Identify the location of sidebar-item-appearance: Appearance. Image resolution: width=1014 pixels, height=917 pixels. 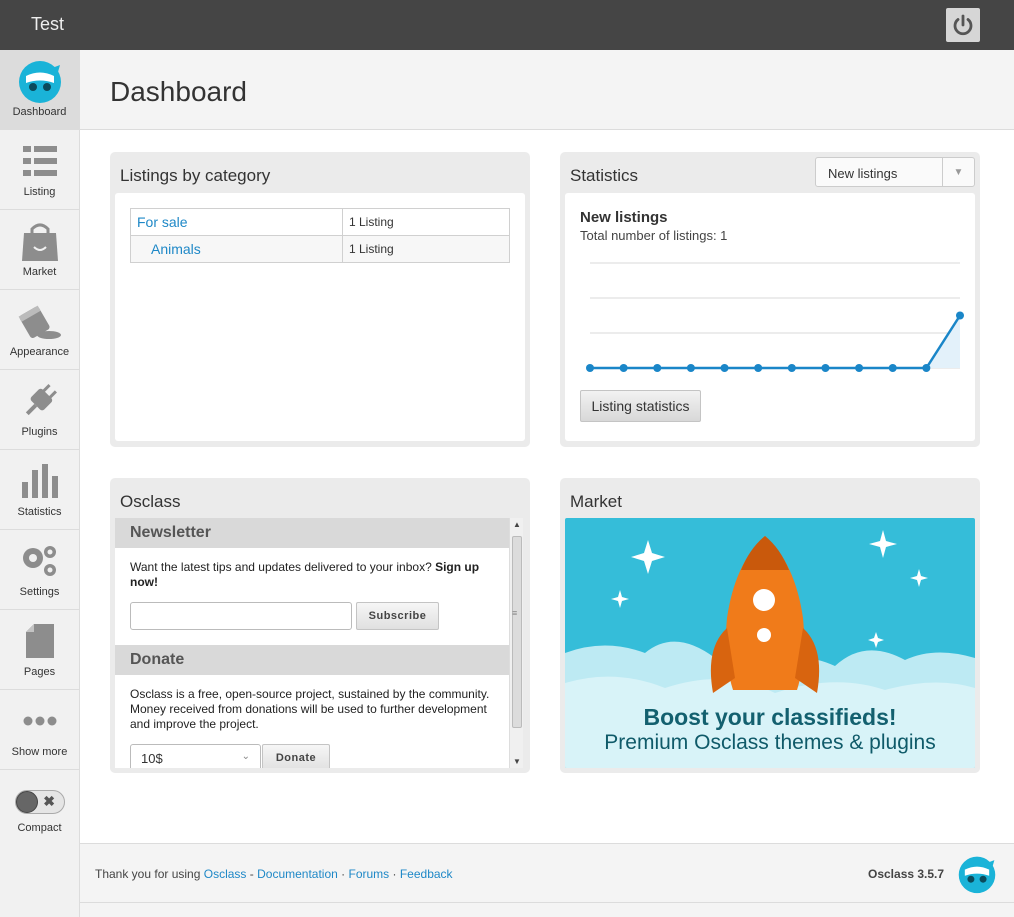
(39, 330).